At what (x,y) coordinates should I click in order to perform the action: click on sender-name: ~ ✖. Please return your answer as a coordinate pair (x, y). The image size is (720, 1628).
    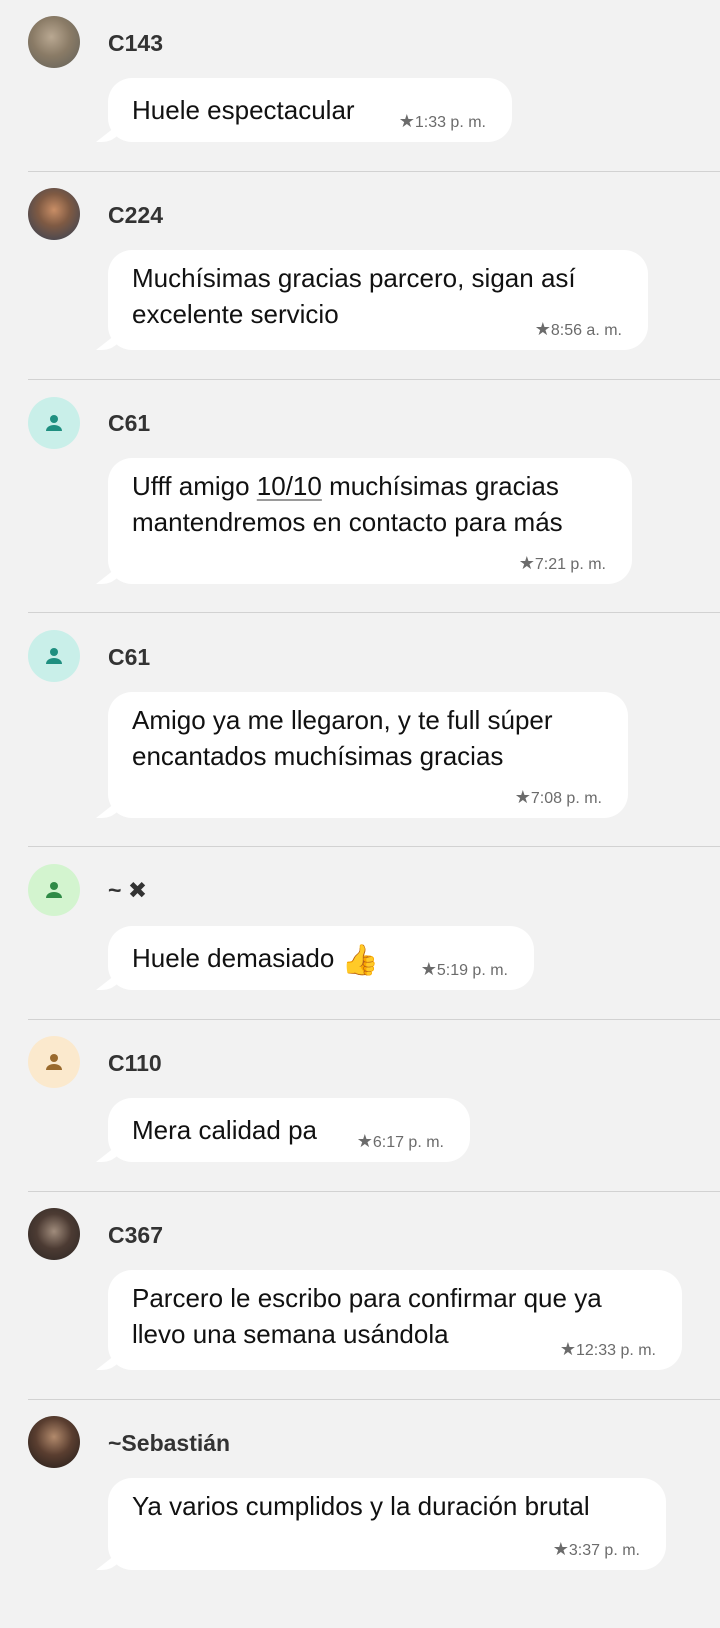
    Looking at the image, I should click on (128, 890).